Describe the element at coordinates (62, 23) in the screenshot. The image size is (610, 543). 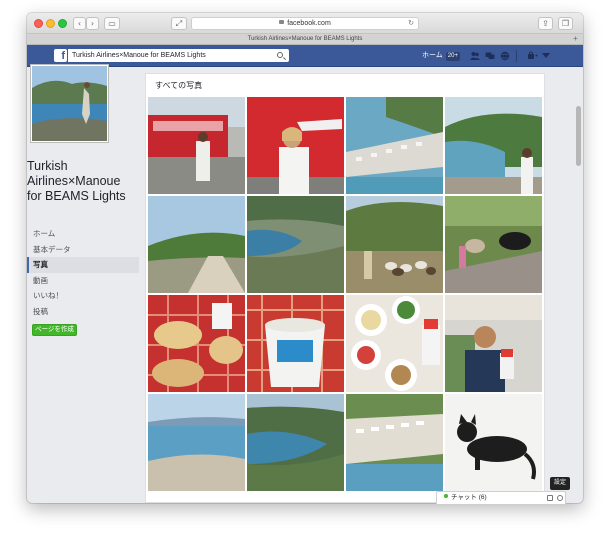
I see `zoom-window-button` at that location.